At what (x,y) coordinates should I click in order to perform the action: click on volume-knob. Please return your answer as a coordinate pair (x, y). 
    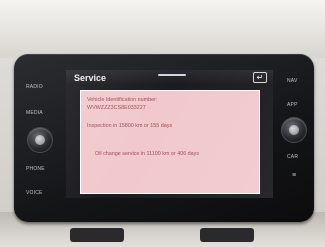
    Looking at the image, I should click on (40, 140).